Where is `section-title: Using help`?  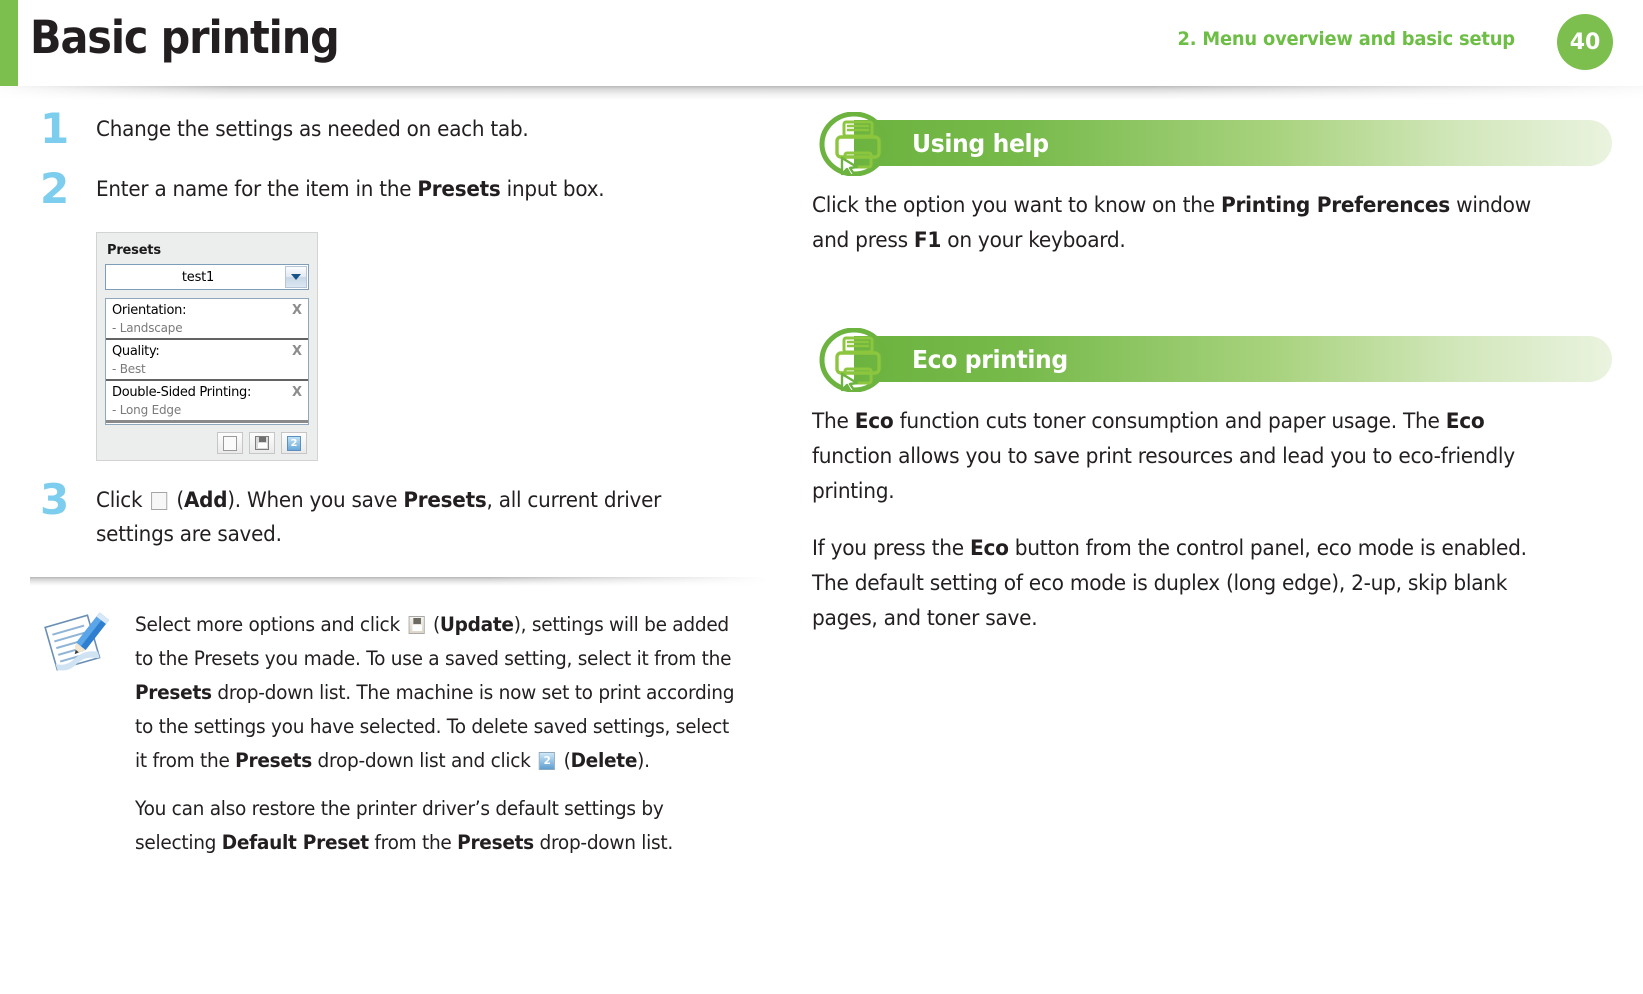
section-title: Using help is located at coordinates (980, 143).